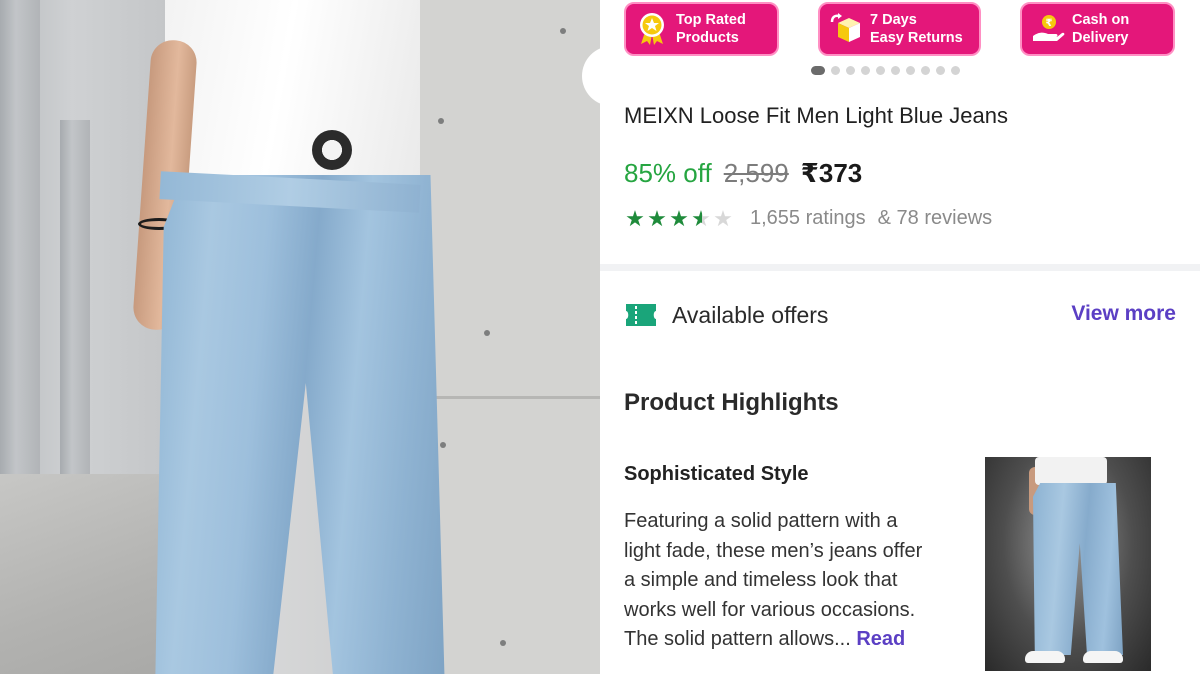 The width and height of the screenshot is (1200, 674). What do you see at coordinates (1078, 569) in the screenshot?
I see `thumb-jeans` at bounding box center [1078, 569].